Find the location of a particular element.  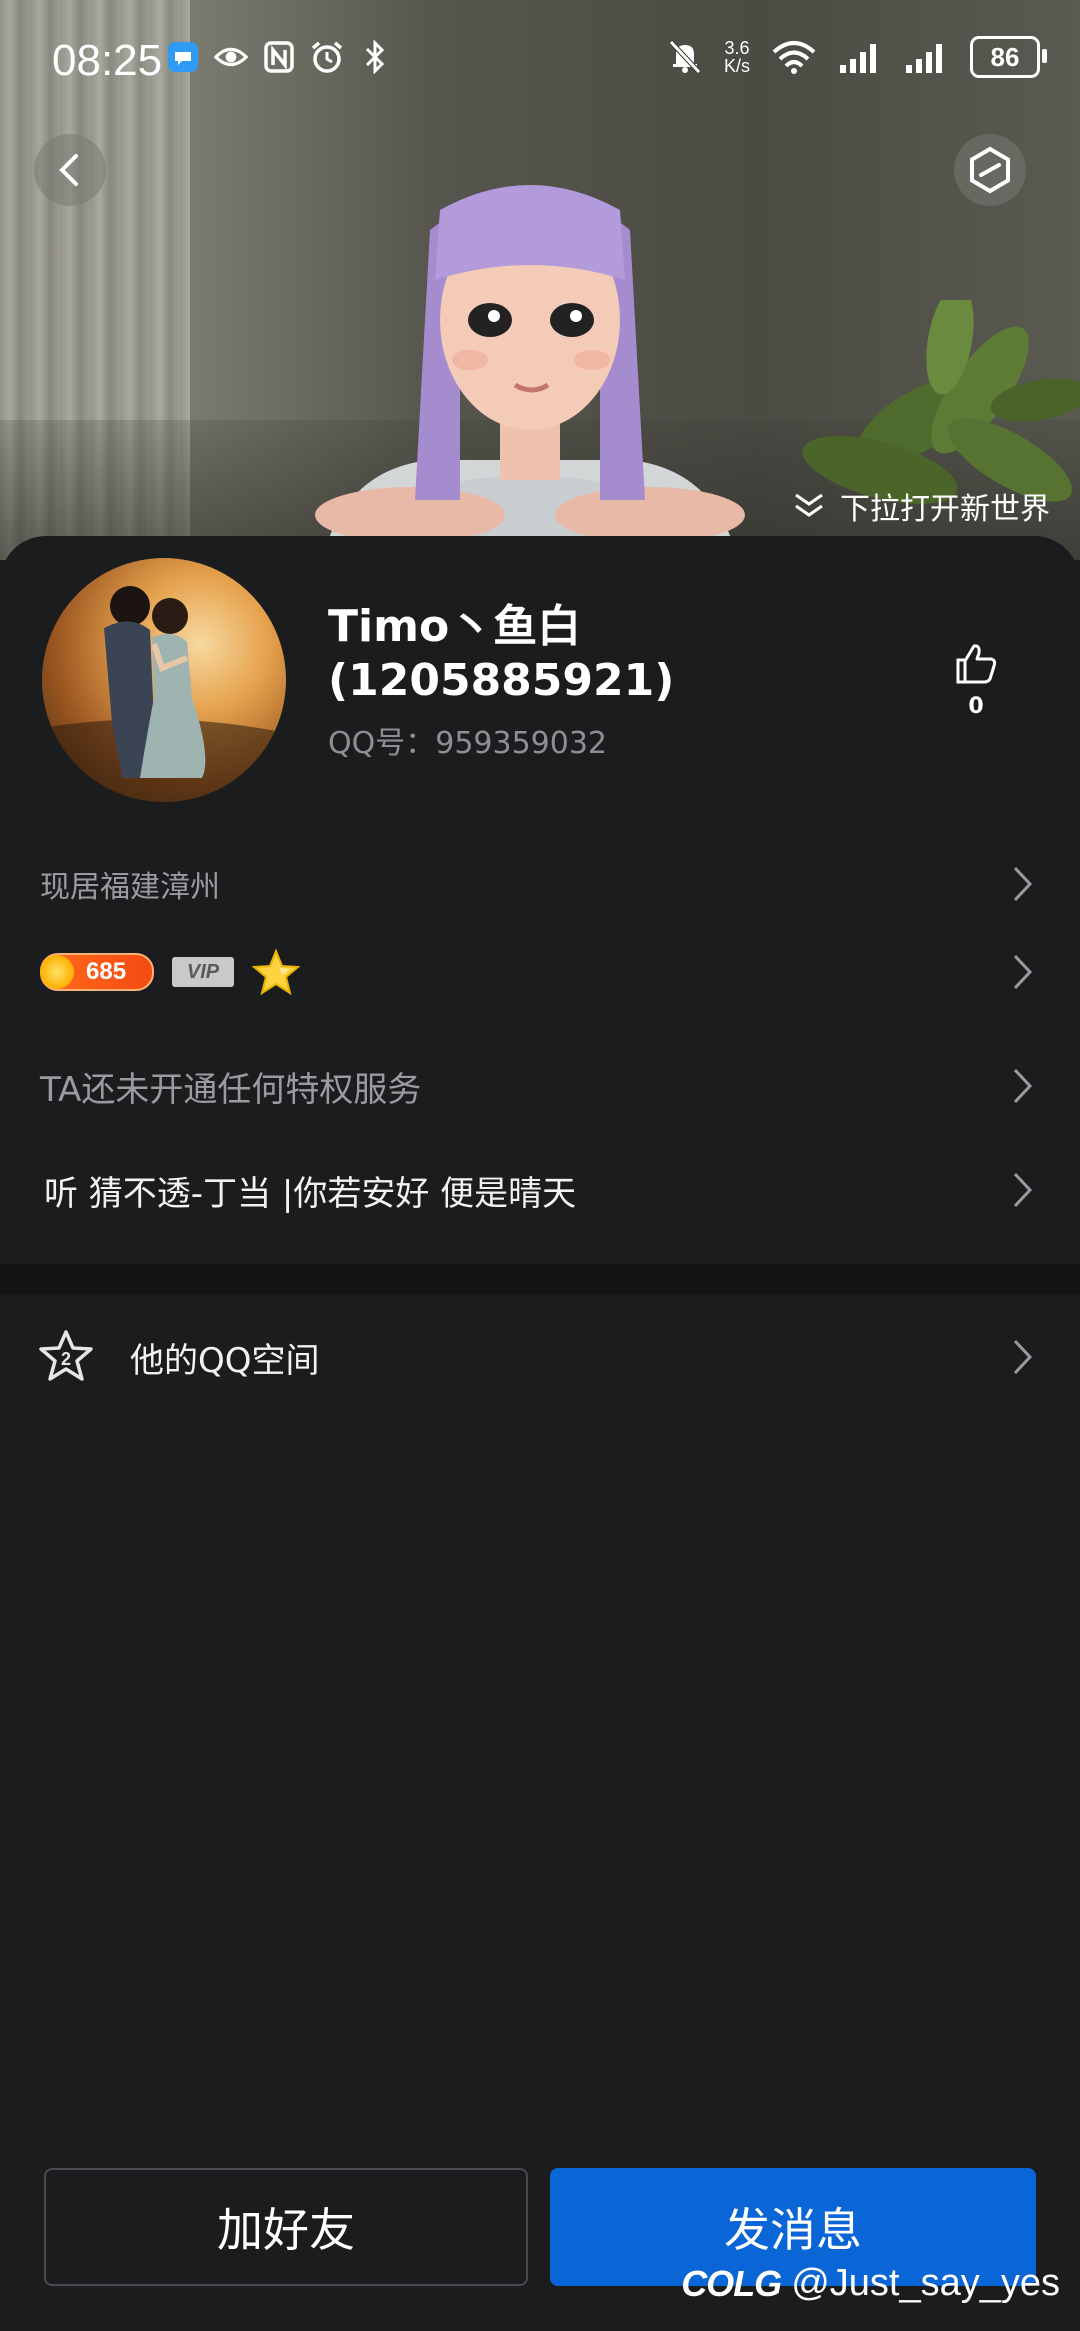

badges: 685 VIP is located at coordinates (170, 972).